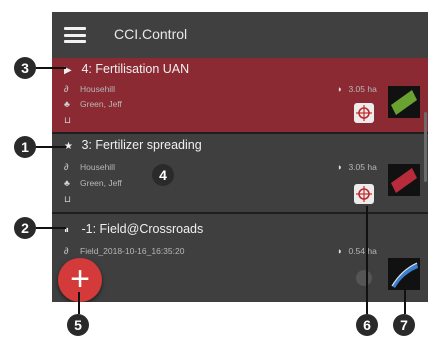 This screenshot has width=435, height=338. Describe the element at coordinates (25, 228) in the screenshot. I see `callout-2: 2` at that location.